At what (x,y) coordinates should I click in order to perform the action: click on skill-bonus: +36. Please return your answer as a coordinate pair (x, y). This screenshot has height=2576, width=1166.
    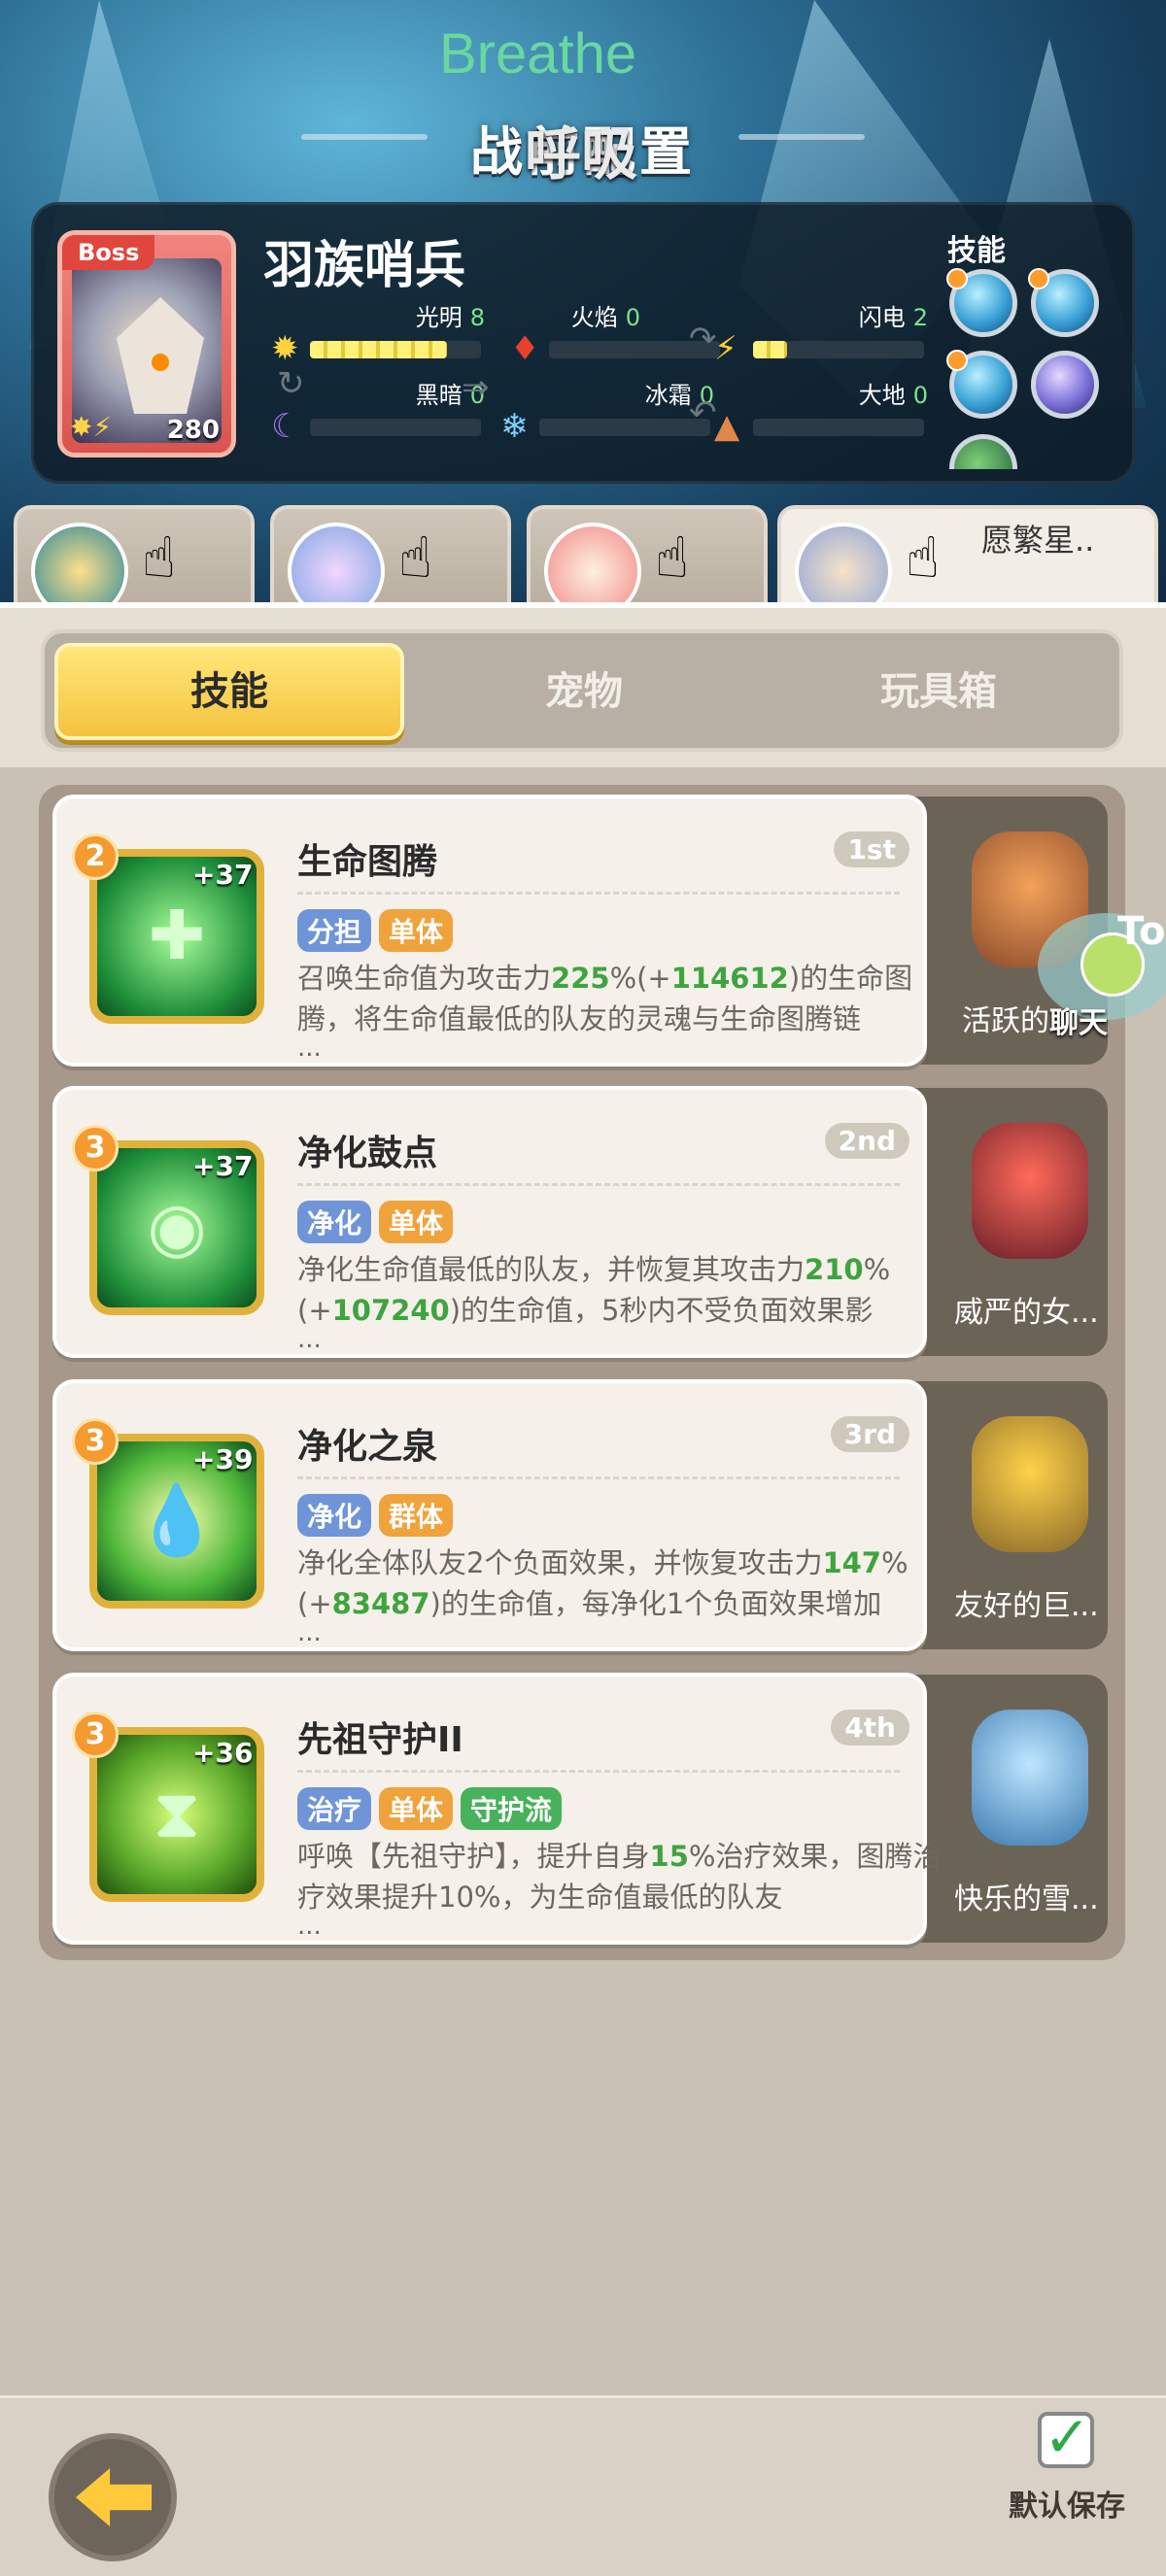
    Looking at the image, I should click on (223, 1753).